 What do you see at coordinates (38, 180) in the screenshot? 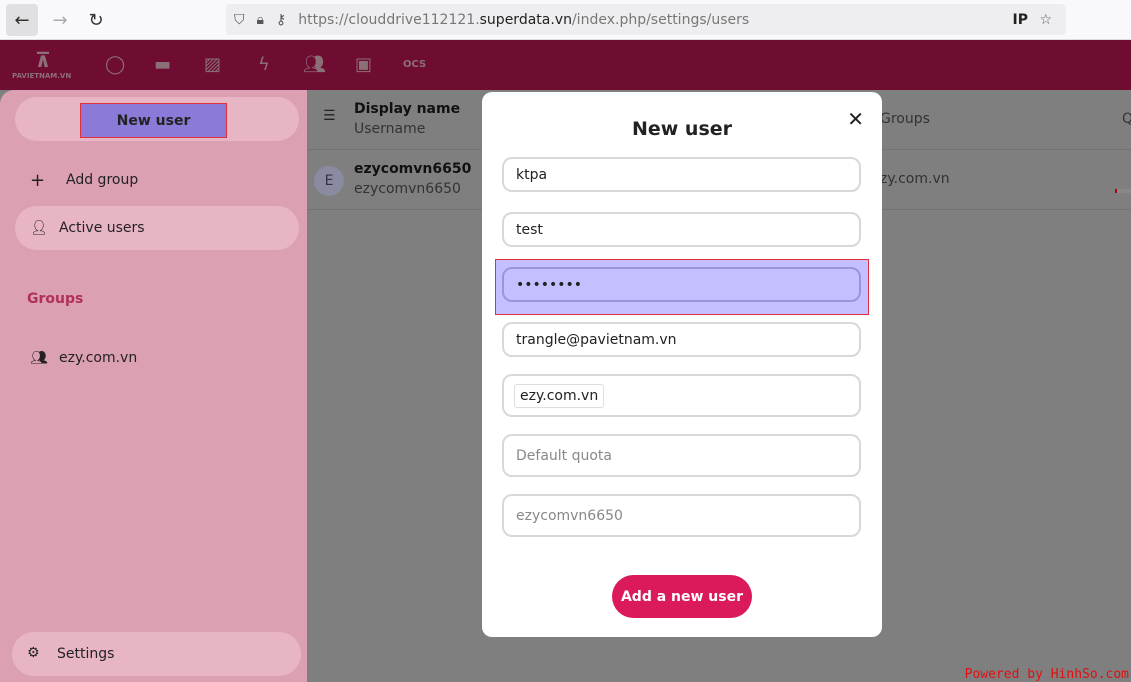
I see `plus-icon: +` at bounding box center [38, 180].